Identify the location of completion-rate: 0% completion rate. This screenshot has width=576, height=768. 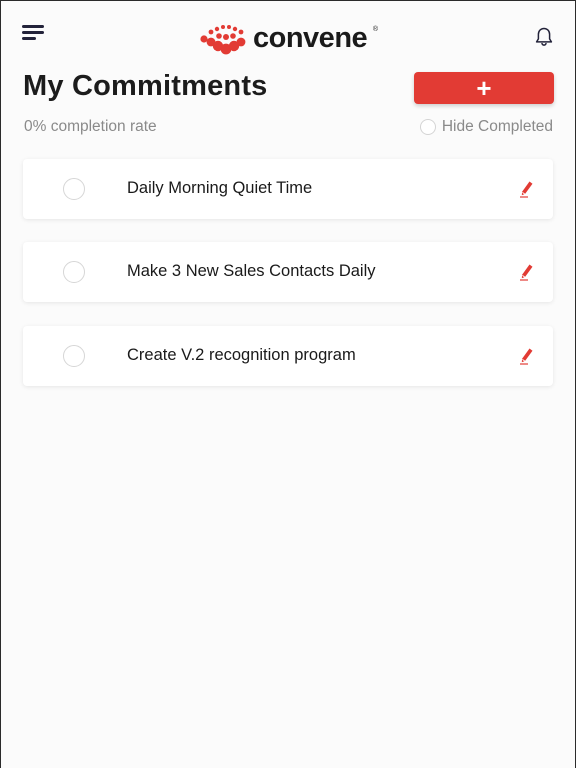
(90, 126).